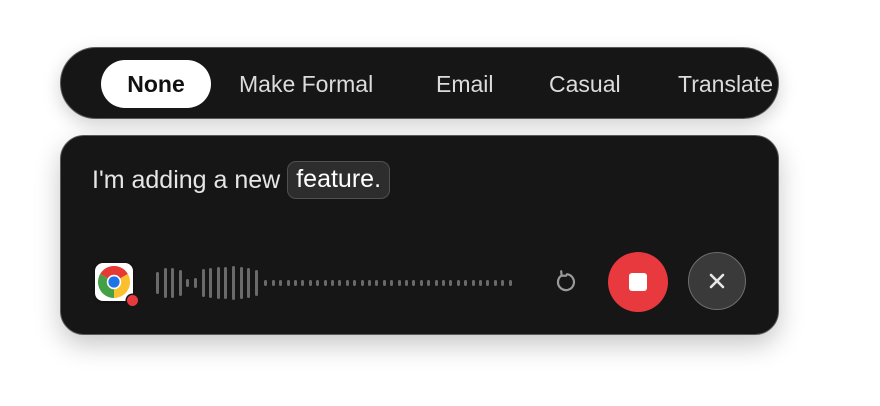  What do you see at coordinates (114, 282) in the screenshot?
I see `chrome-icon` at bounding box center [114, 282].